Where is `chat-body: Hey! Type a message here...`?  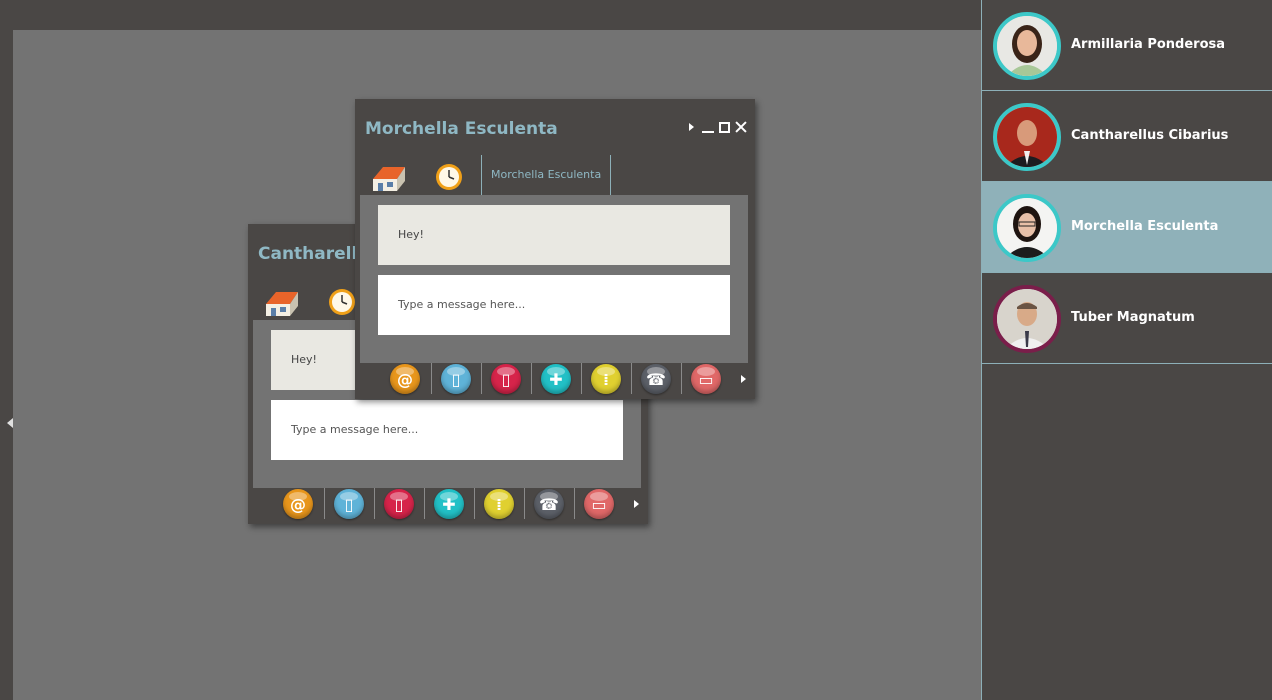 chat-body: Hey! Type a message here... is located at coordinates (554, 279).